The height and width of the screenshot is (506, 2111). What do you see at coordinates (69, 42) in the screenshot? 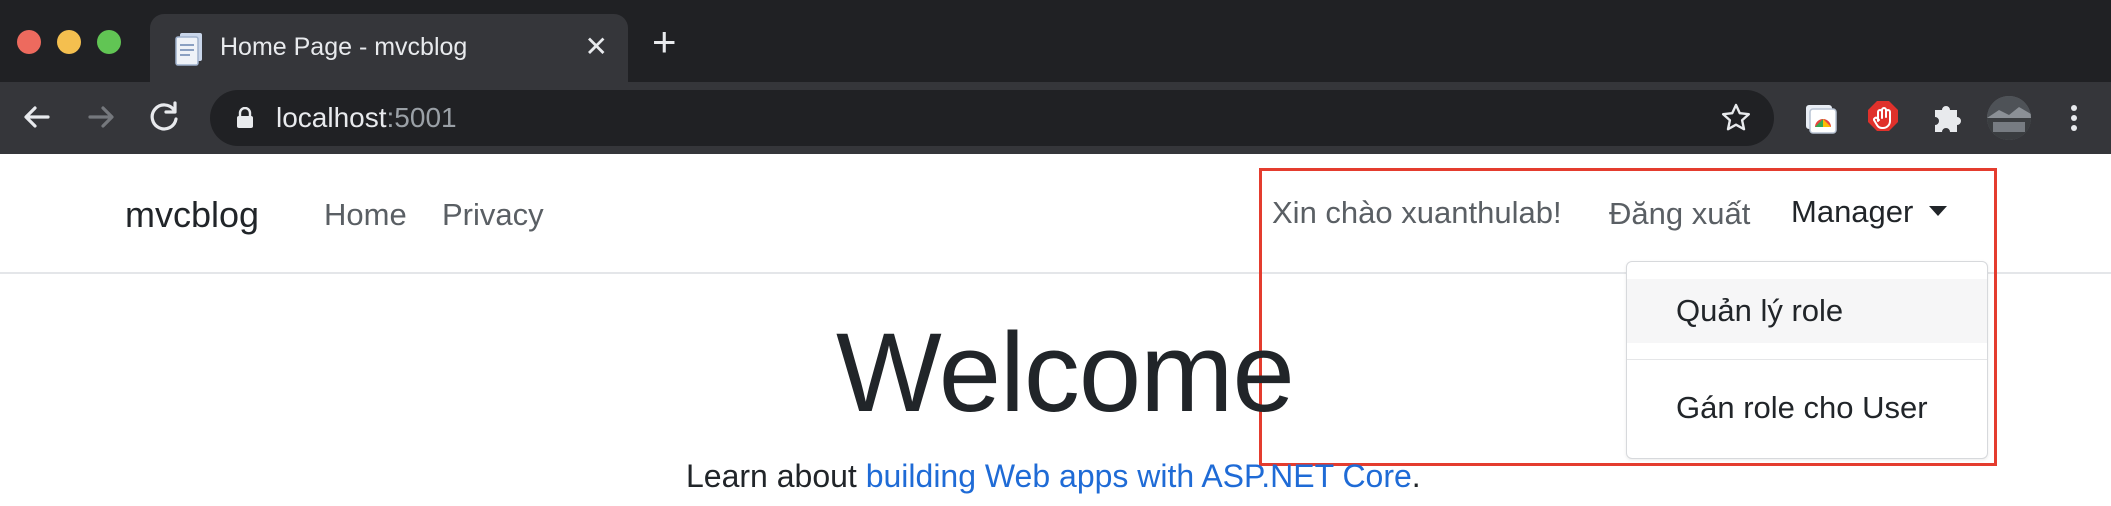
I see `window-minimize-button` at bounding box center [69, 42].